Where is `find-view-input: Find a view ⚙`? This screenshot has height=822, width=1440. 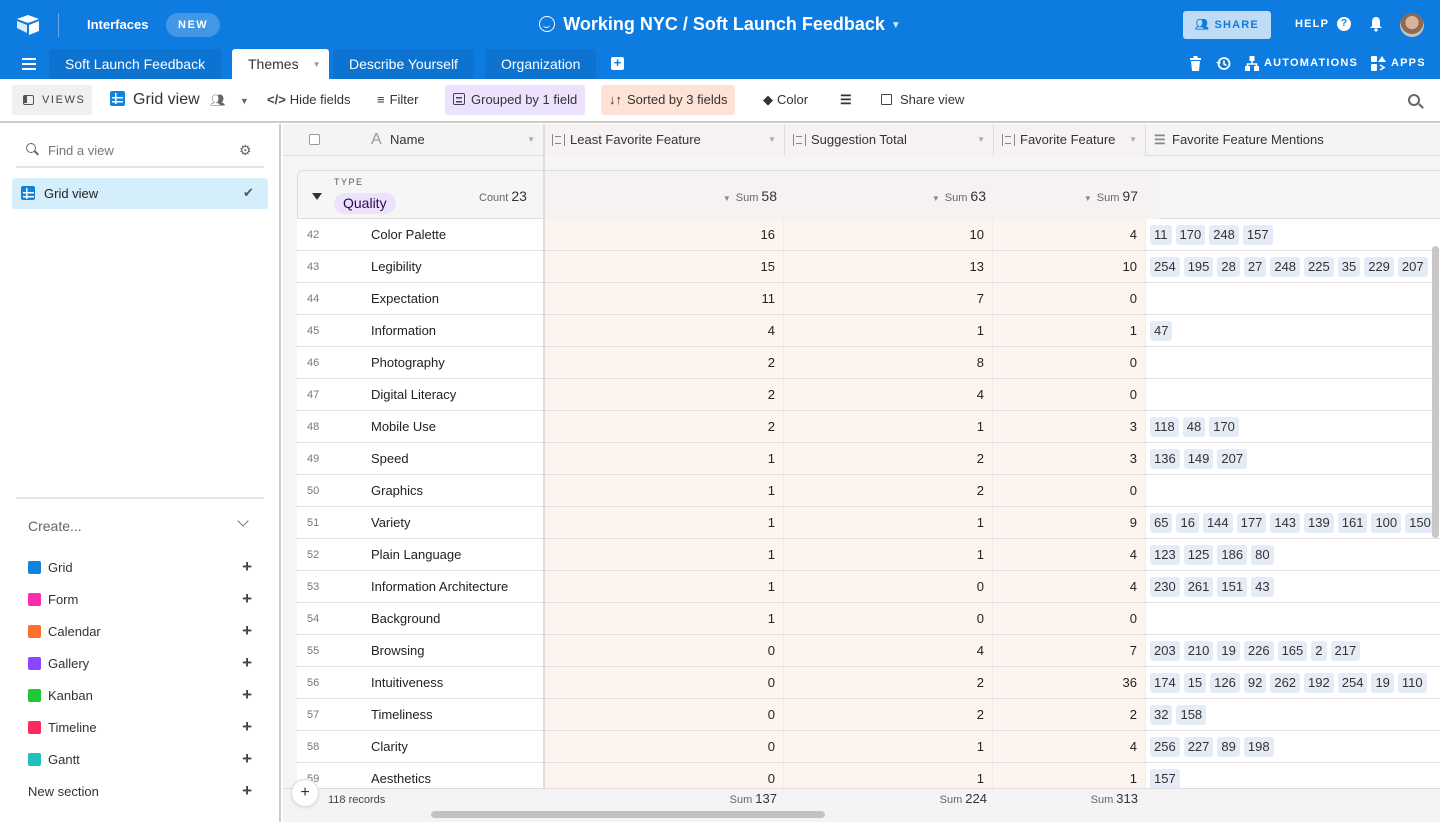 find-view-input: Find a view ⚙ is located at coordinates (140, 152).